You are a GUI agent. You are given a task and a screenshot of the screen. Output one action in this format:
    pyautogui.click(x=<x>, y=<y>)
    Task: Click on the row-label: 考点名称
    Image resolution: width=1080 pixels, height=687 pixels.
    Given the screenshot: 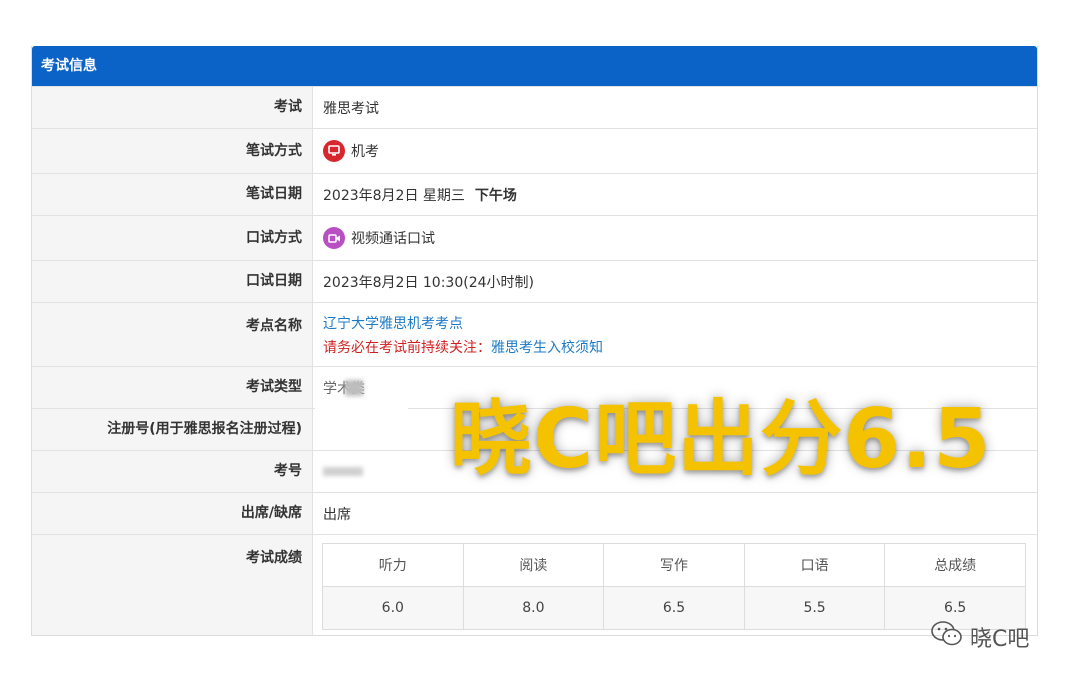 What is the action you would take?
    pyautogui.click(x=172, y=334)
    